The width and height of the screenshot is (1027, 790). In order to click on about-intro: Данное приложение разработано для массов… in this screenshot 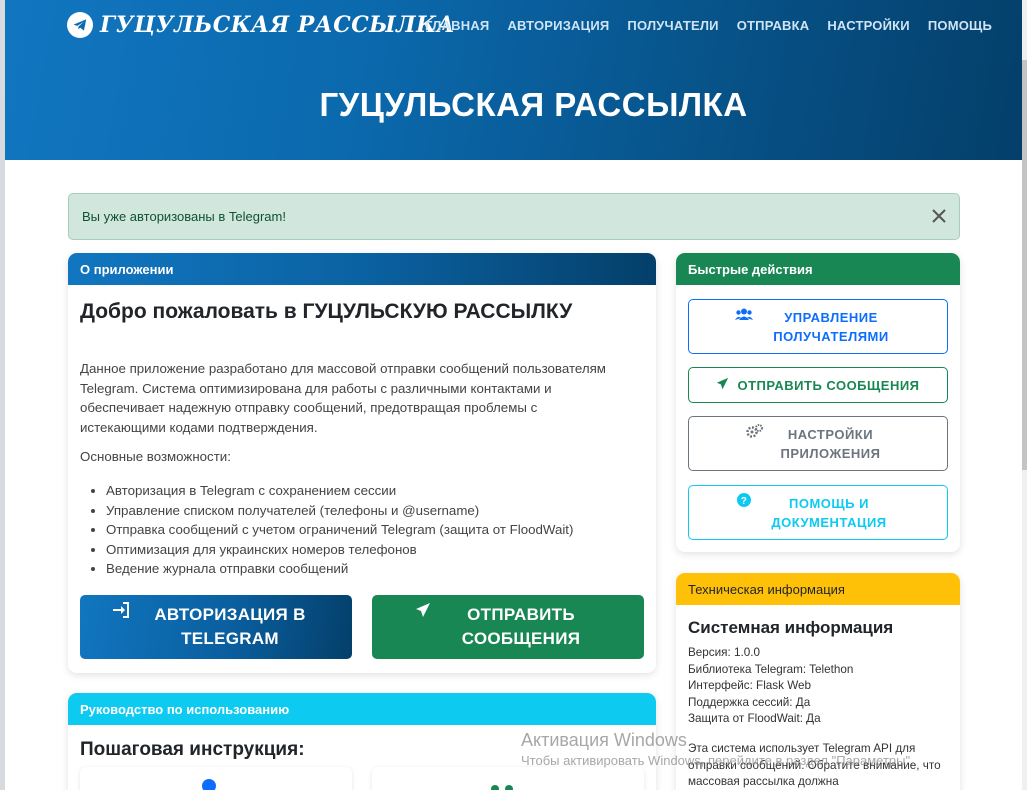, I will do `click(343, 398)`.